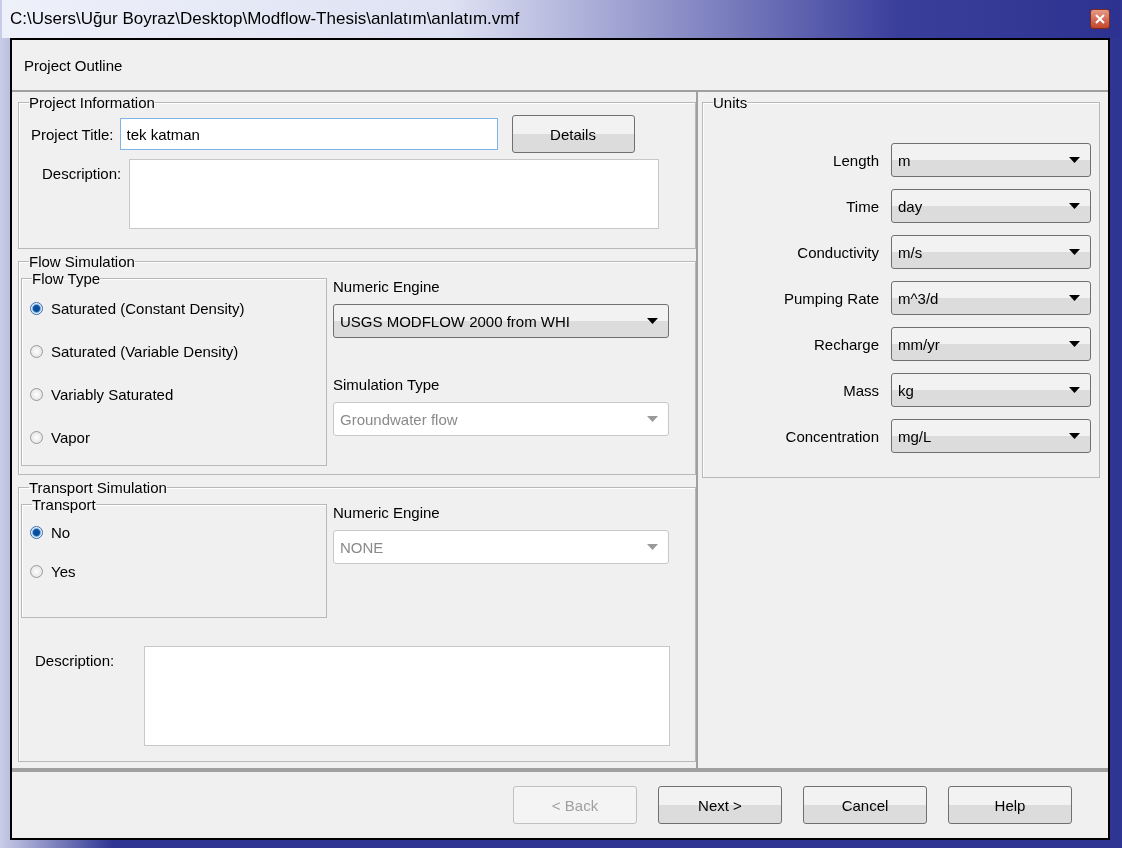 The height and width of the screenshot is (848, 1122). What do you see at coordinates (501, 321) in the screenshot?
I see `dropdown: USGS MODFLOW 2000 from WHI` at bounding box center [501, 321].